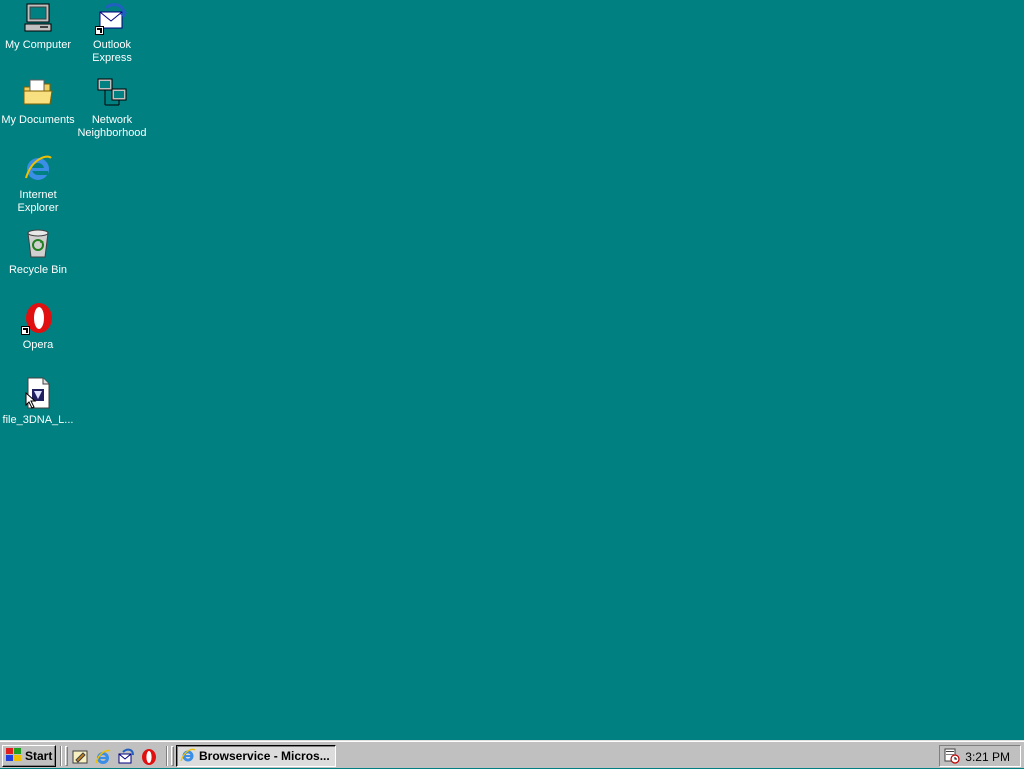  What do you see at coordinates (14, 756) in the screenshot?
I see `windows-logo-icon` at bounding box center [14, 756].